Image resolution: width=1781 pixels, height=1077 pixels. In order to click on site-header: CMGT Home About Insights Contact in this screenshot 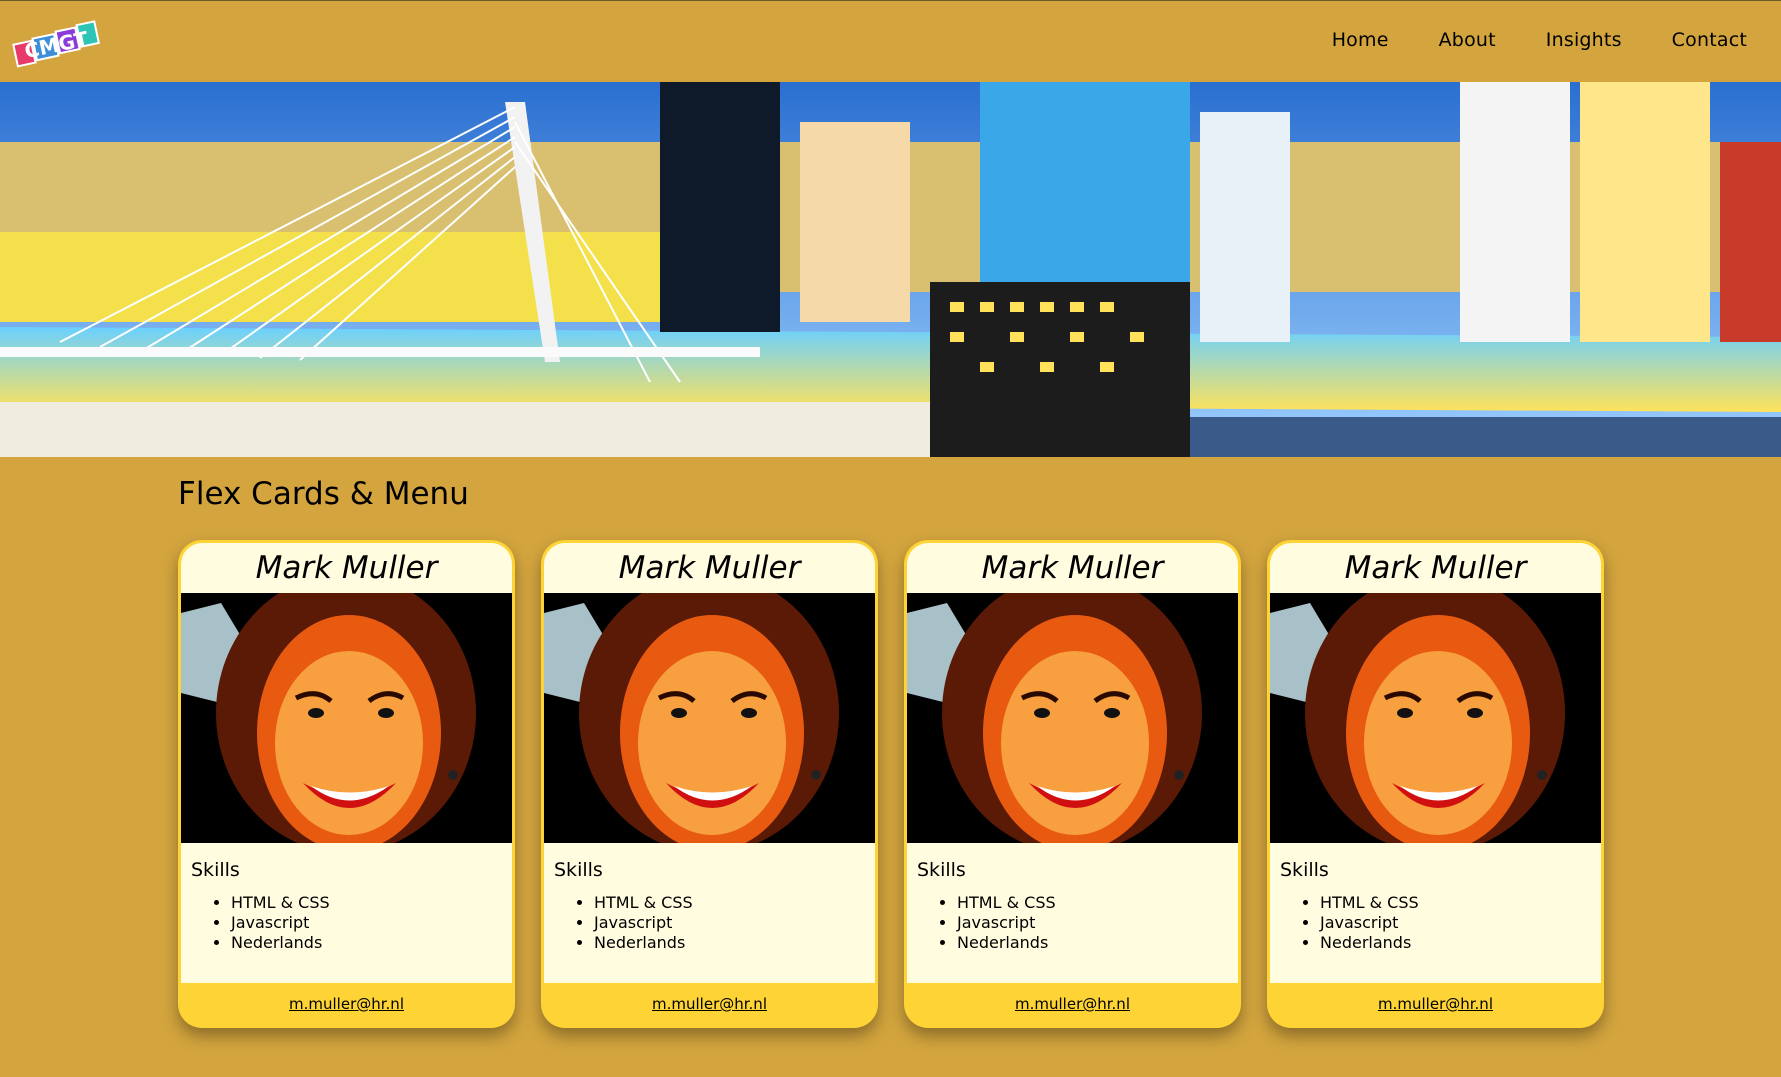, I will do `click(890, 41)`.